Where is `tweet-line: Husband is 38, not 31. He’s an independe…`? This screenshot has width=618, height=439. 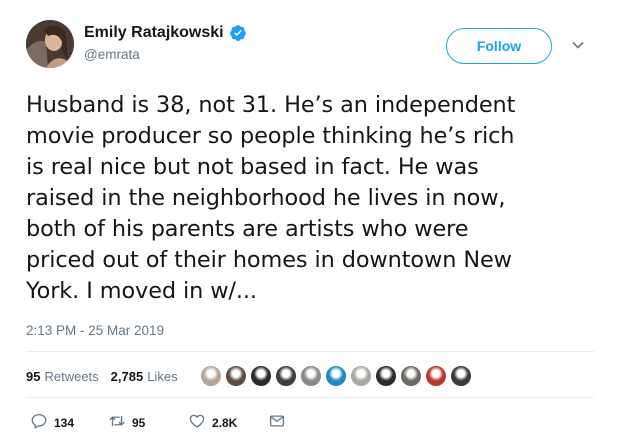
tweet-line: Husband is 38, not 31. He’s an independe… is located at coordinates (271, 105).